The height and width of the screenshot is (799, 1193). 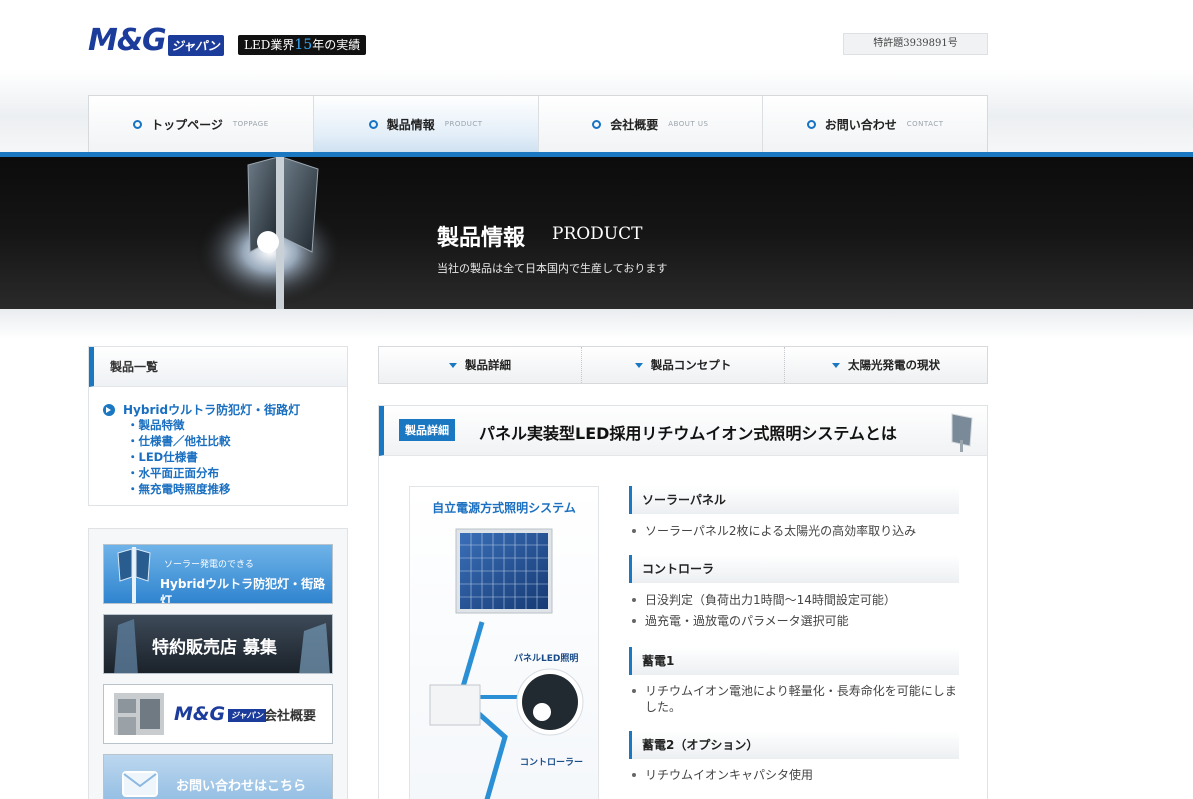 I want to click on banner-hybrid-light: ソーラー発電のできる Hybridウルトラ防犯灯・街路灯, so click(x=218, y=574).